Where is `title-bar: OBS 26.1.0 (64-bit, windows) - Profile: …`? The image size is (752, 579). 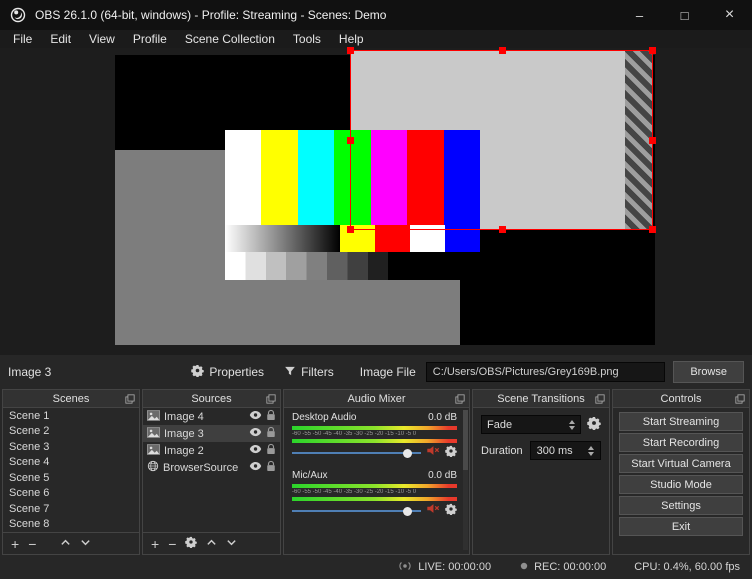
title-bar: OBS 26.1.0 (64-bit, windows) - Profile: … is located at coordinates (376, 15).